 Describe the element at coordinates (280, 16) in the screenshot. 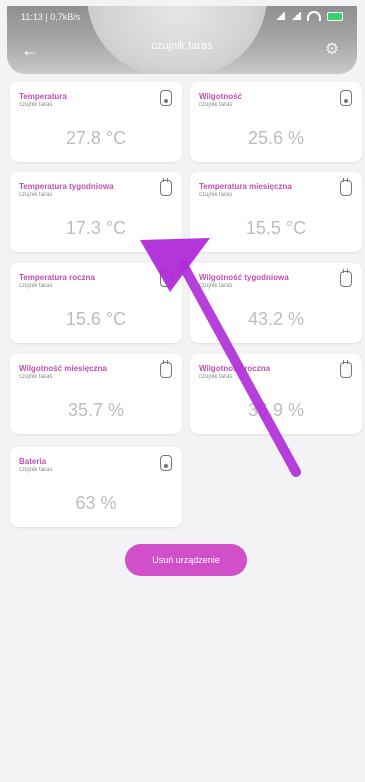

I see `signal-icon` at that location.